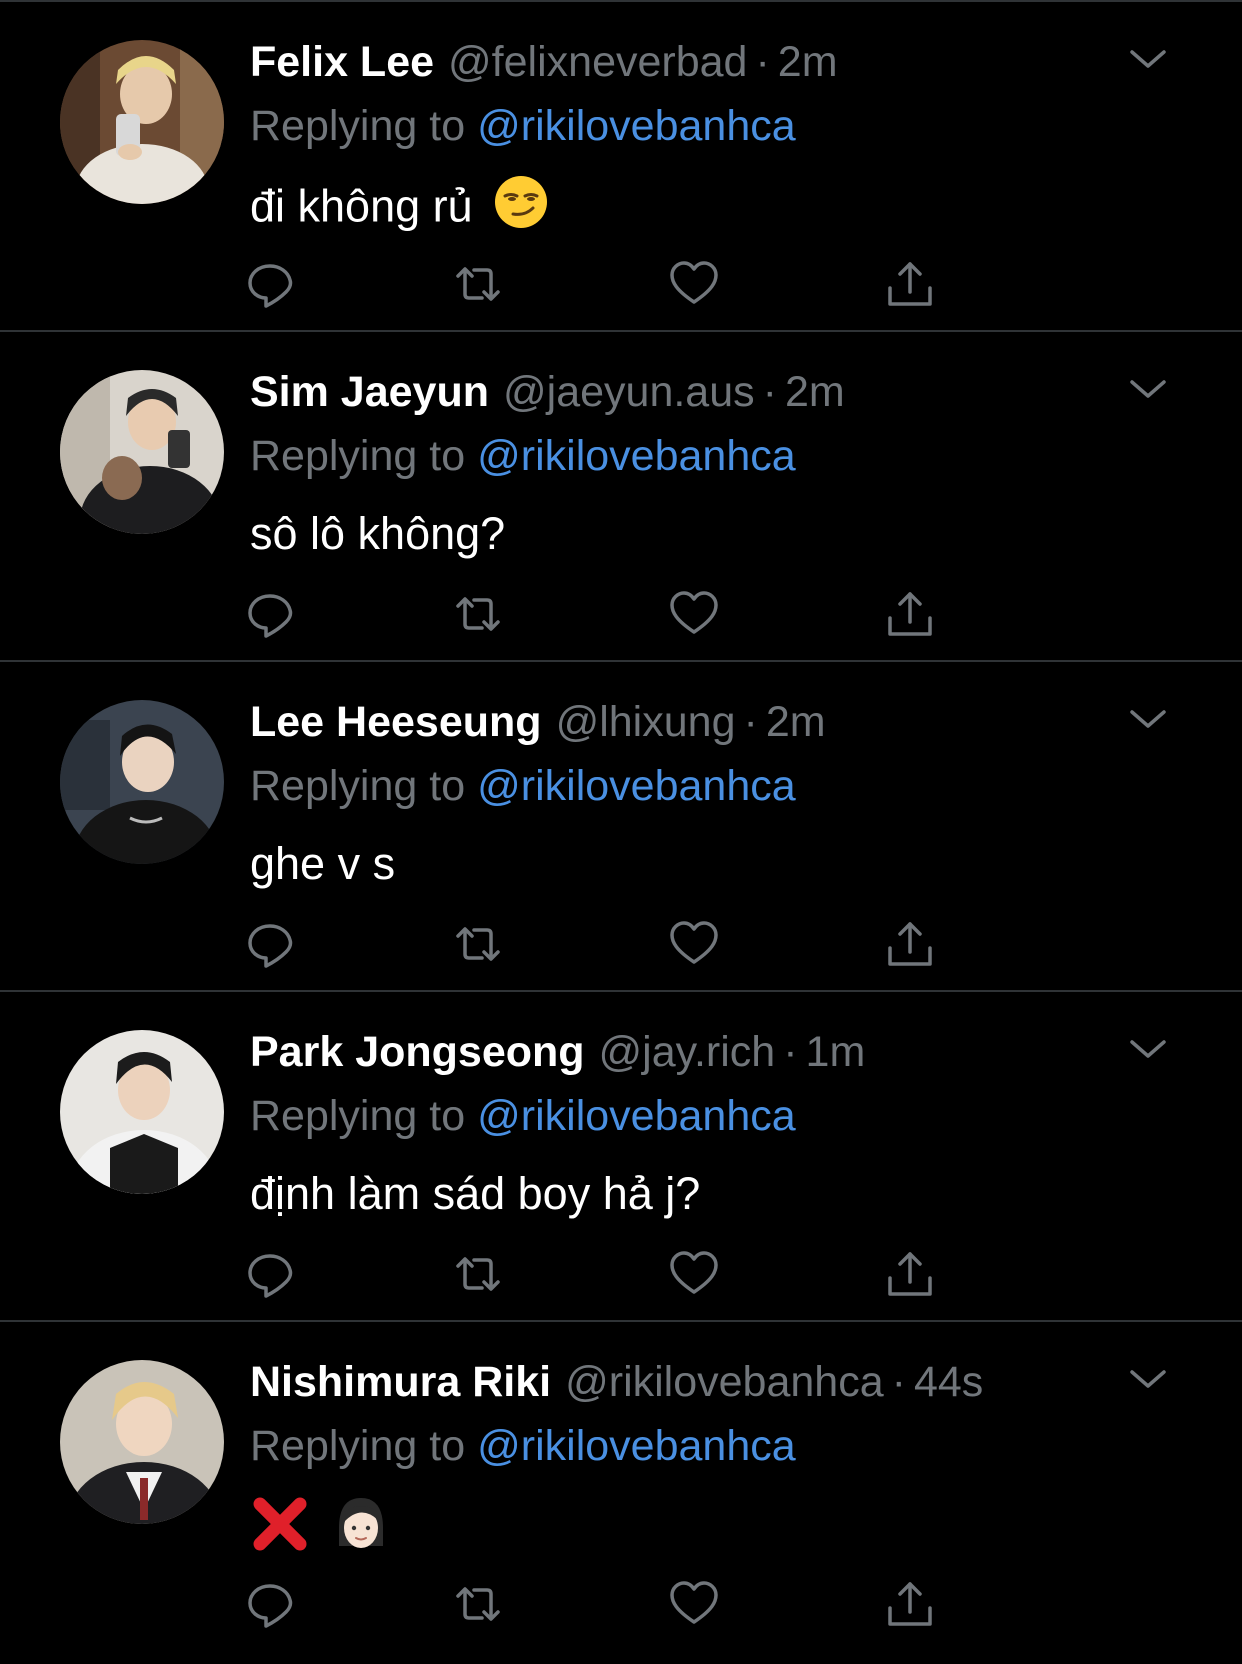 Image resolution: width=1242 pixels, height=1664 pixels. Describe the element at coordinates (597, 62) in the screenshot. I see `user-handle: @felixneverbad` at that location.